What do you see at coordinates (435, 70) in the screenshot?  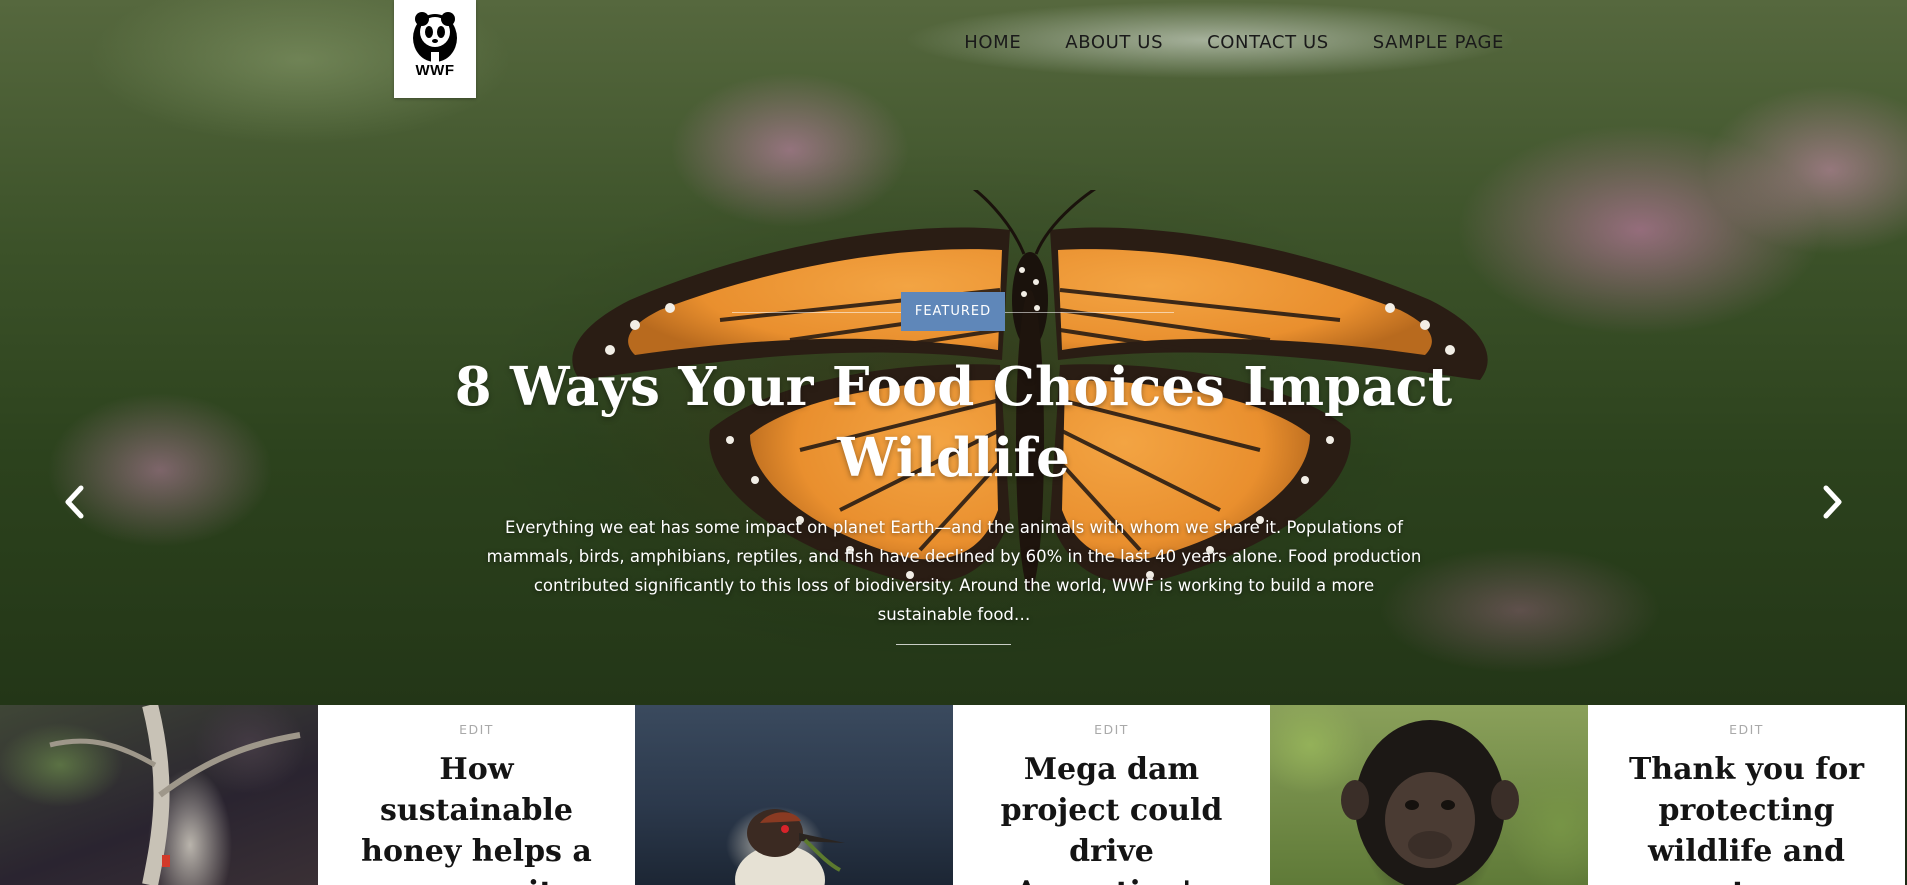 I see `logo-text: WWF` at bounding box center [435, 70].